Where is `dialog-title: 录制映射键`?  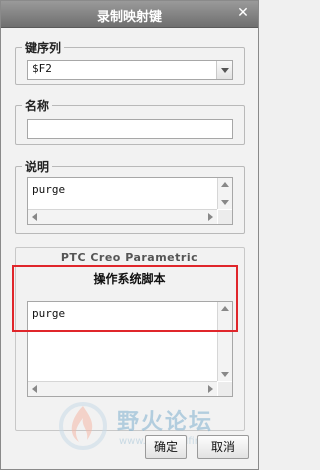
dialog-title: 录制映射键 is located at coordinates (129, 17).